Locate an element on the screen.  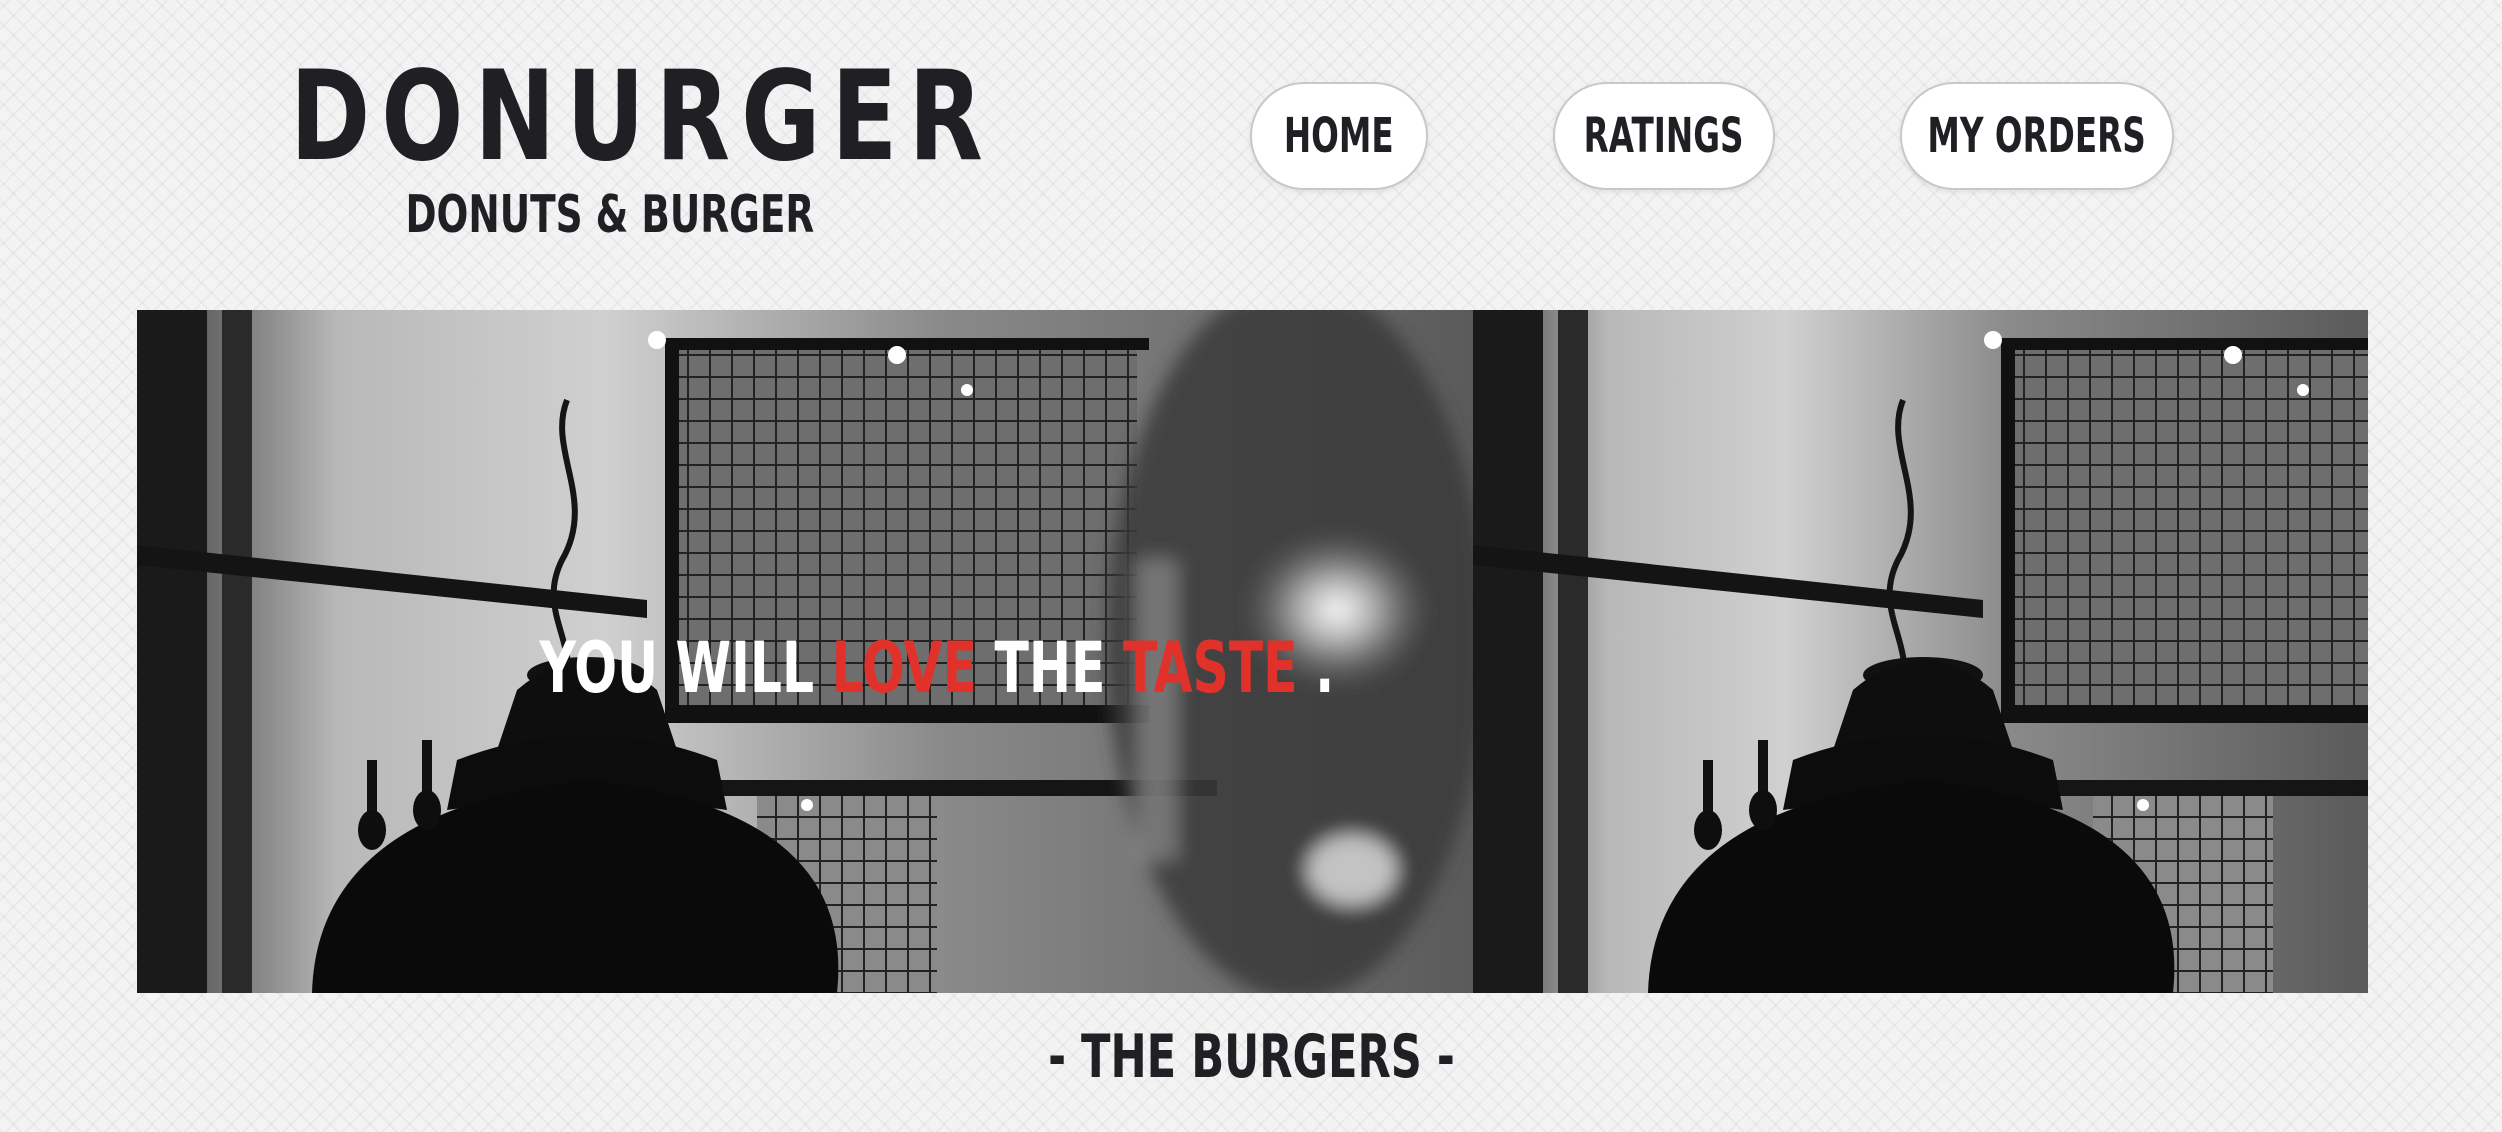
logo: DONURGER DONUTS & BURGER is located at coordinates (642, 144).